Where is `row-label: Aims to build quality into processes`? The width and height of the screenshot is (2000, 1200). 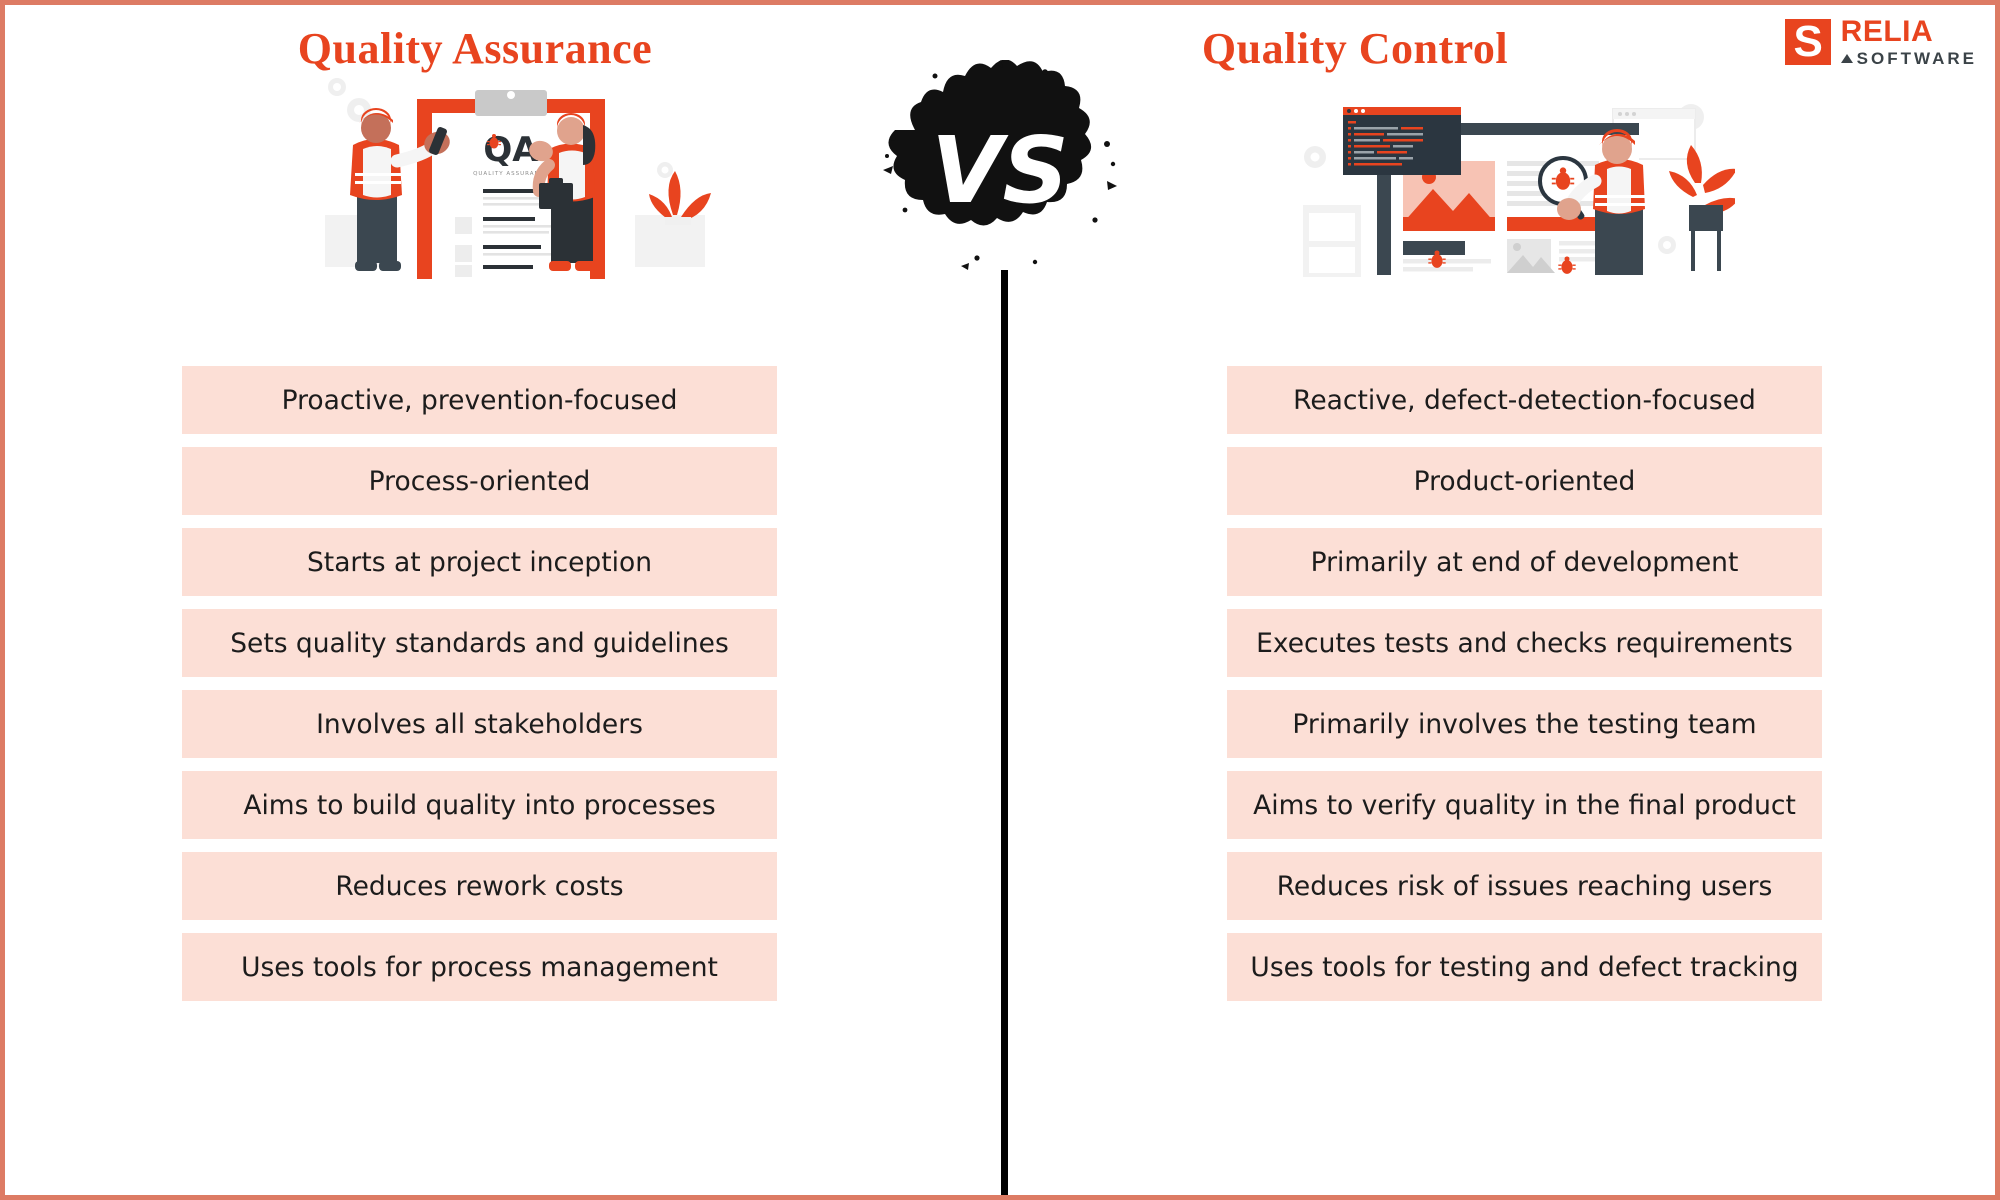
row-label: Aims to build quality into processes is located at coordinates (479, 805).